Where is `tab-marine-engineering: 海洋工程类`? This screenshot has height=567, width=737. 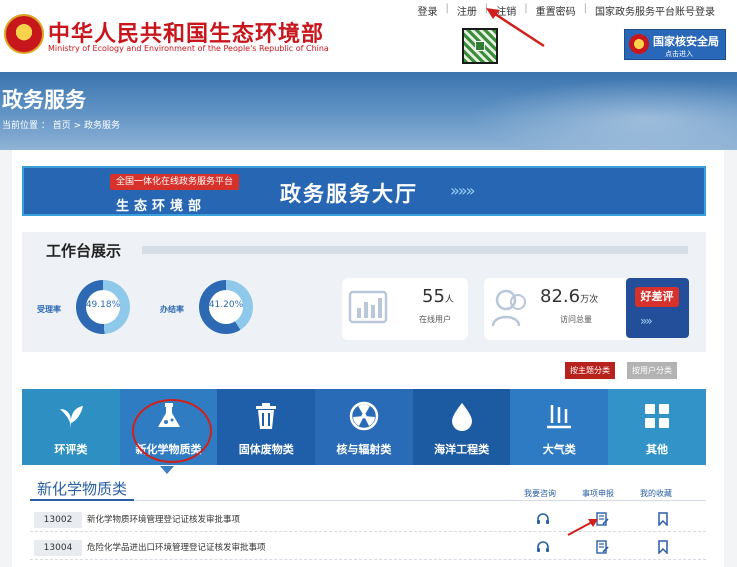
tab-marine-engineering: 海洋工程类 is located at coordinates (461, 427).